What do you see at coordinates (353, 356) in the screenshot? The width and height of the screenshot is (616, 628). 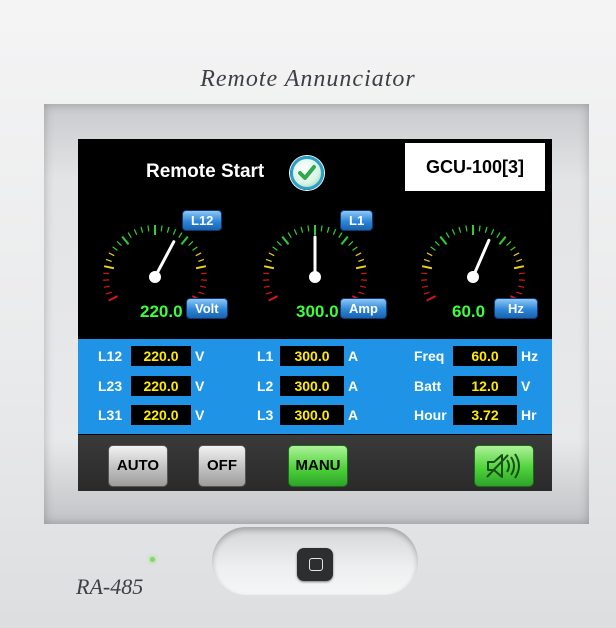 I see `reading-unit: A` at bounding box center [353, 356].